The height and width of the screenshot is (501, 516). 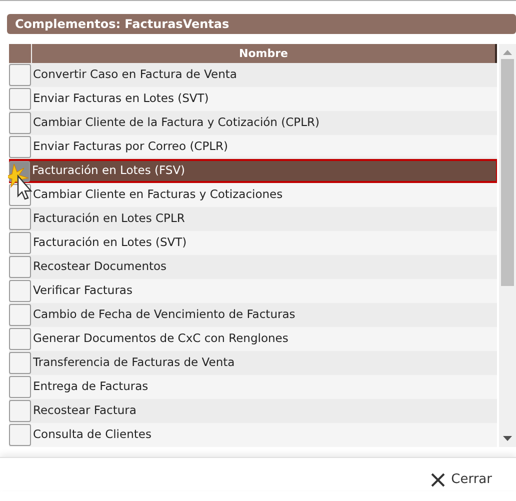 I want to click on row-label: Generar Documentos de CxC con Renglones, so click(x=160, y=339).